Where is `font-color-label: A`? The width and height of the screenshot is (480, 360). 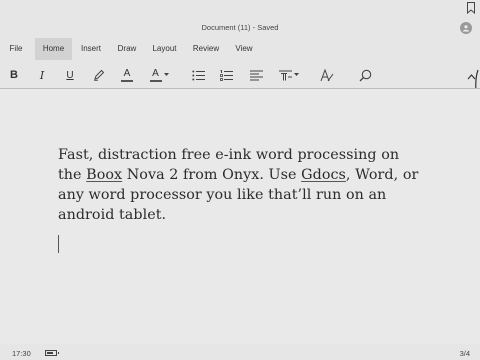 font-color-label: A is located at coordinates (127, 73).